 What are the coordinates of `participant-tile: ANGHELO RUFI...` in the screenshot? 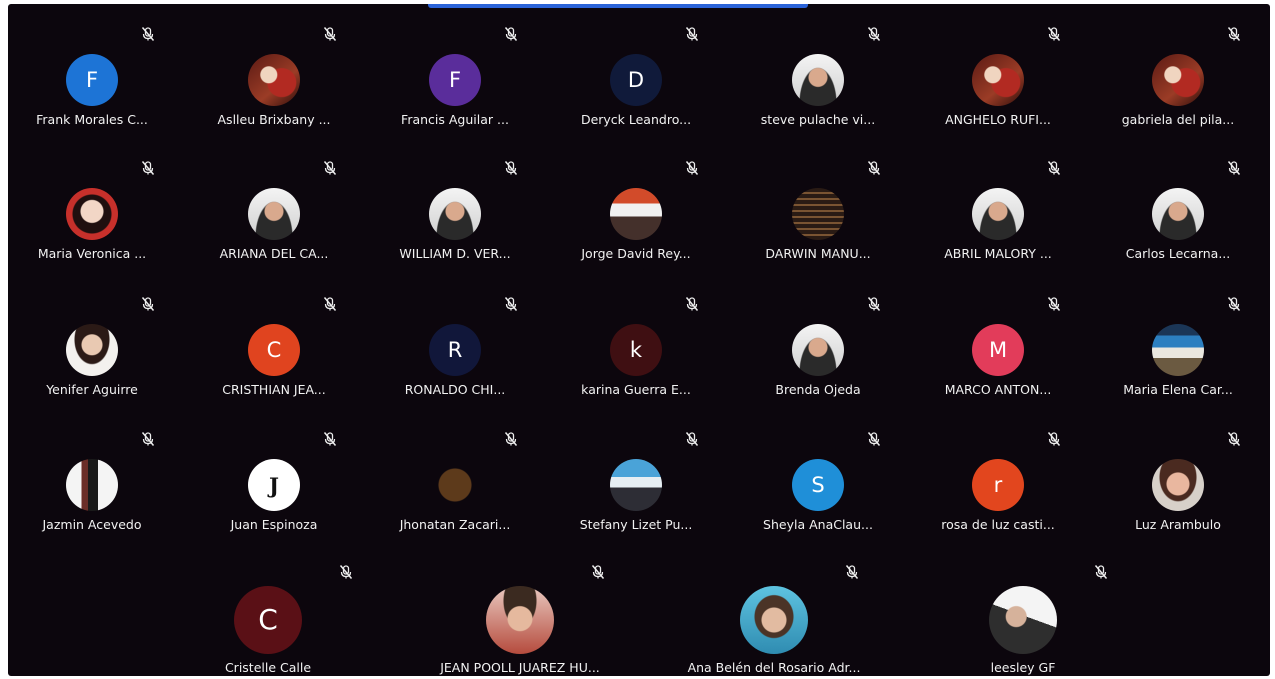 It's located at (998, 71).